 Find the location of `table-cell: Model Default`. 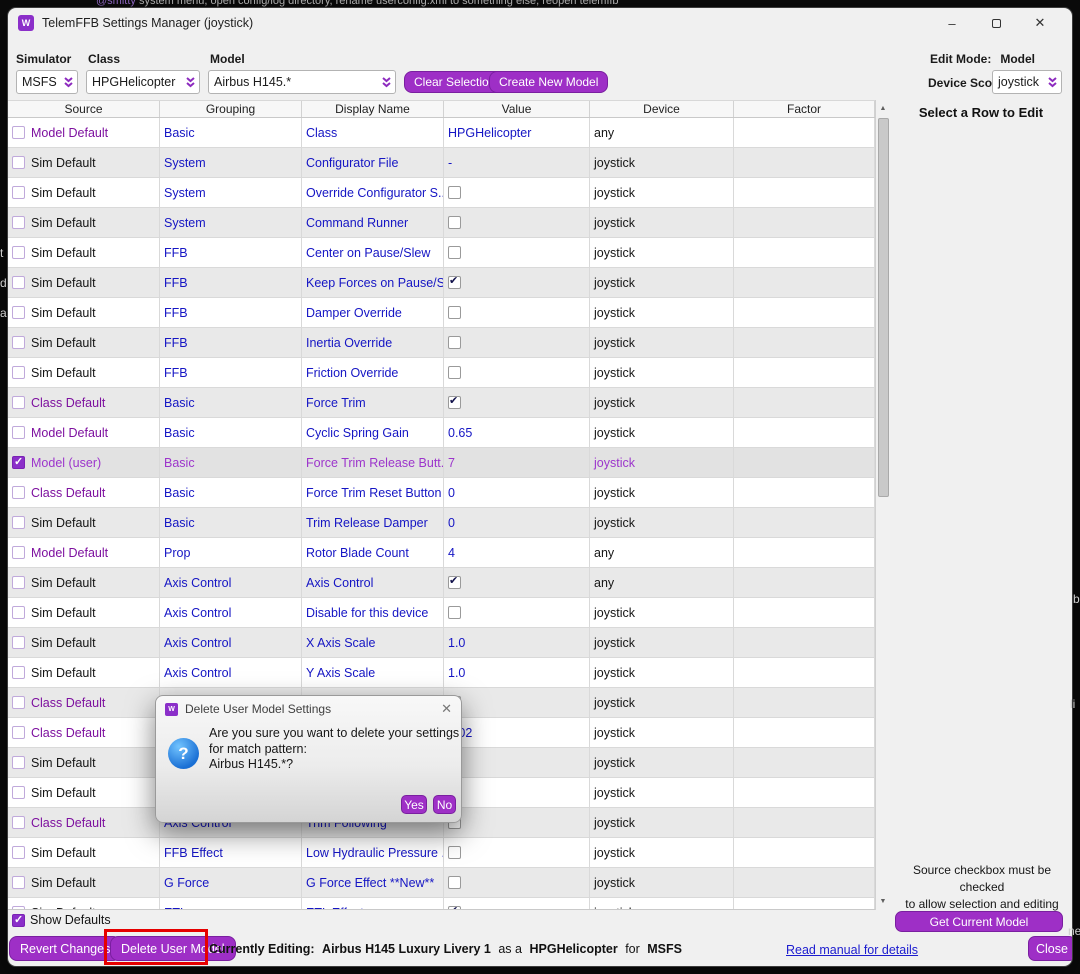

table-cell: Model Default is located at coordinates (84, 552).